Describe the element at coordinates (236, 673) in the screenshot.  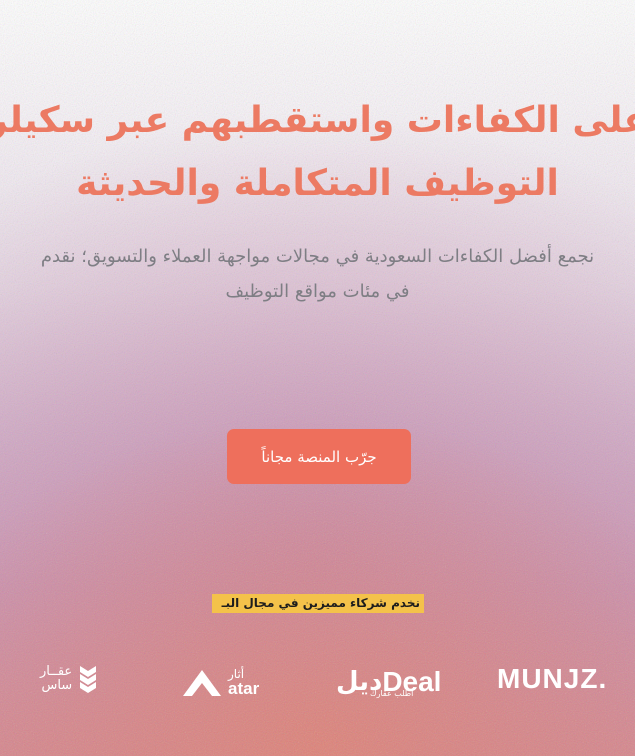
I see `athar-logo-arabic: أثار` at that location.